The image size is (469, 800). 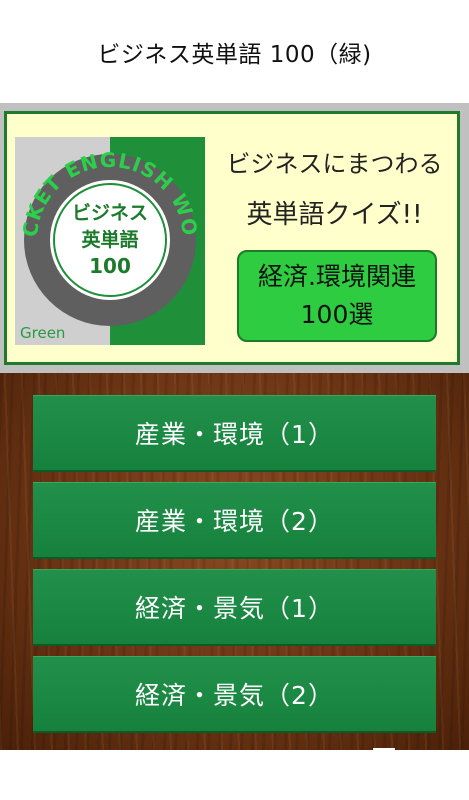 What do you see at coordinates (334, 215) in the screenshot?
I see `tagline-line-2: 英単語クイズ!!` at bounding box center [334, 215].